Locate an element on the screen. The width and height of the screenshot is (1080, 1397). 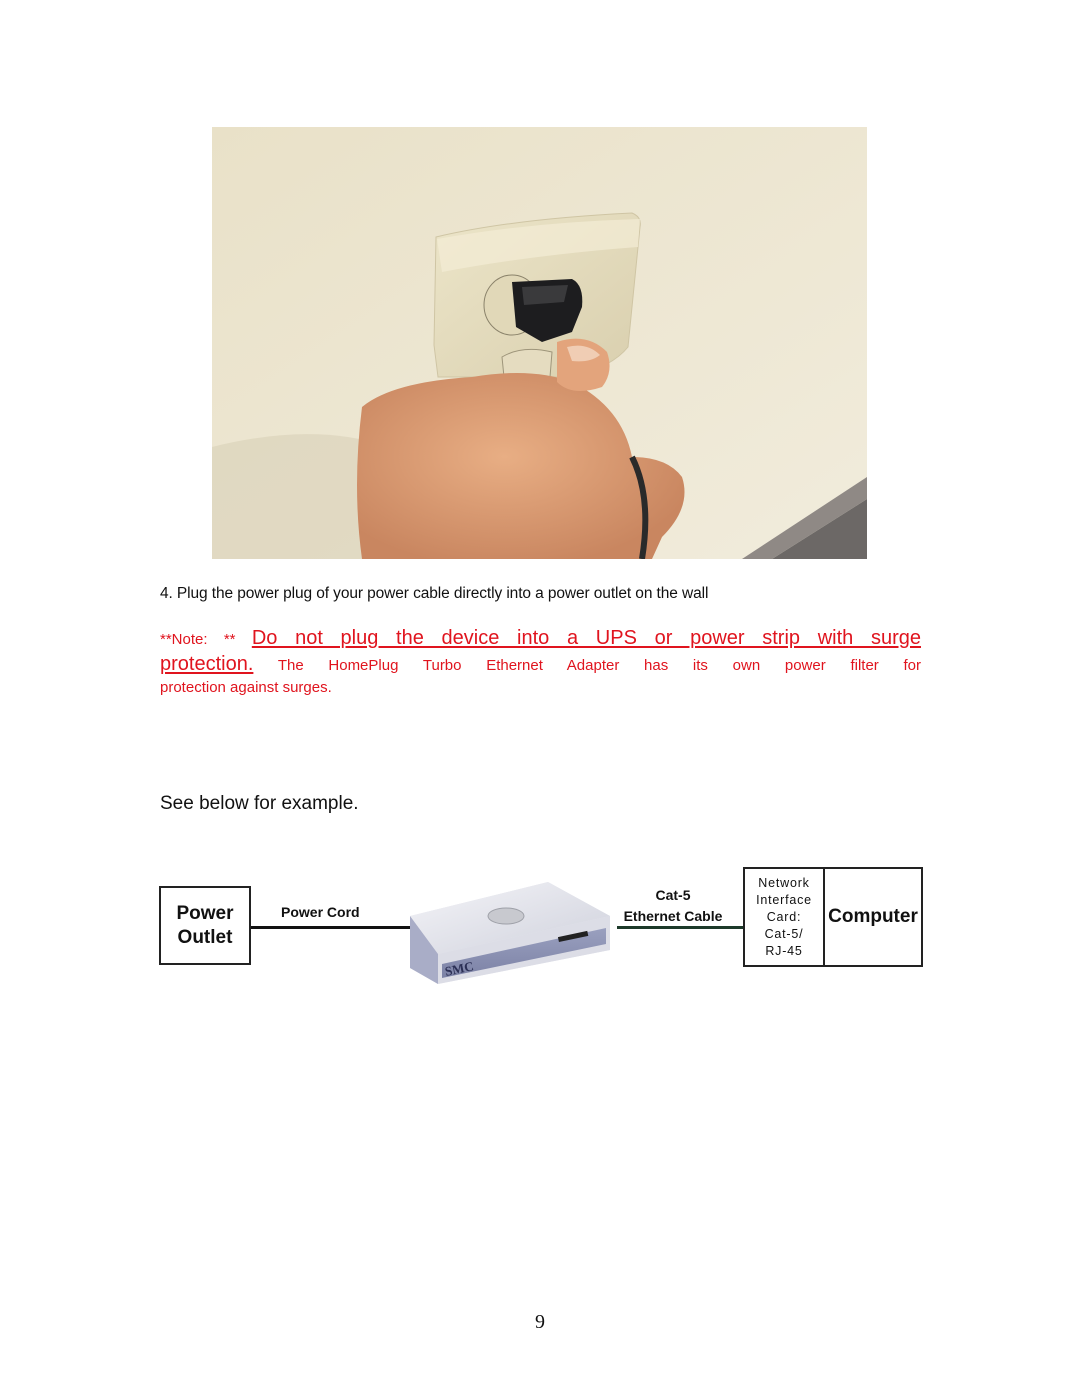
nic-line: Card: is located at coordinates (784, 916).